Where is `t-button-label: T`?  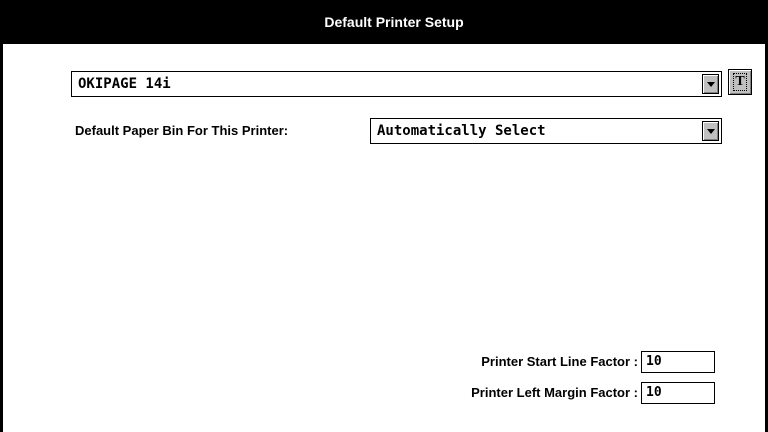 t-button-label: T is located at coordinates (740, 82).